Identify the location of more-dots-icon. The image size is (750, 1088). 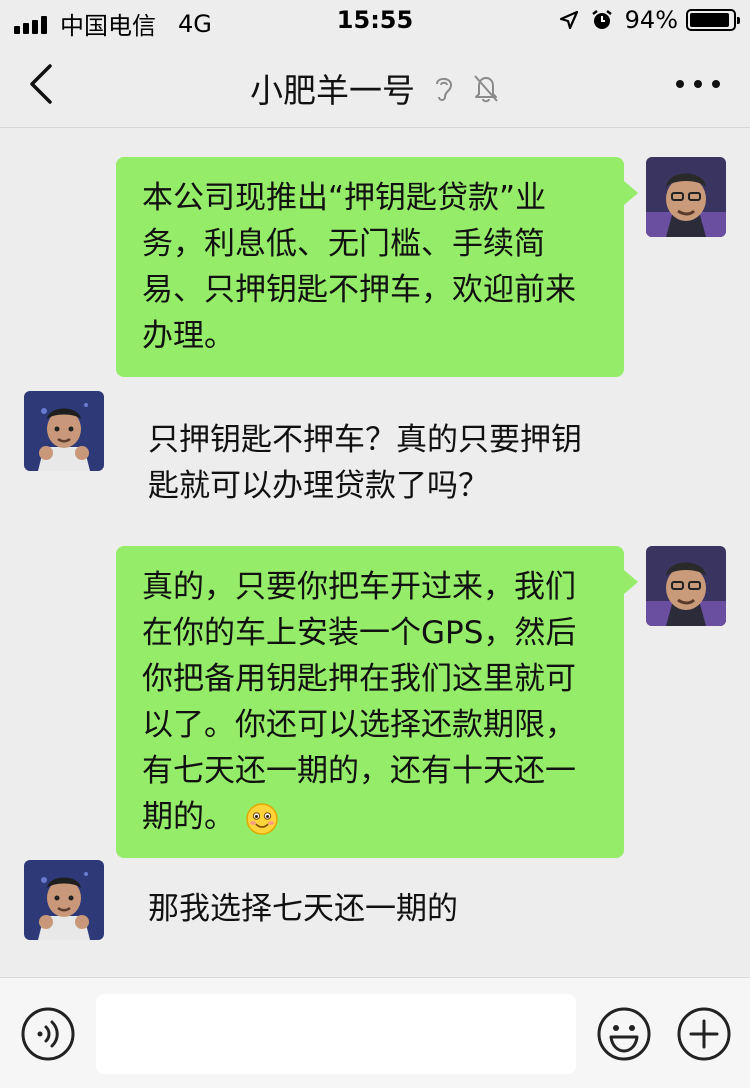
(680, 84).